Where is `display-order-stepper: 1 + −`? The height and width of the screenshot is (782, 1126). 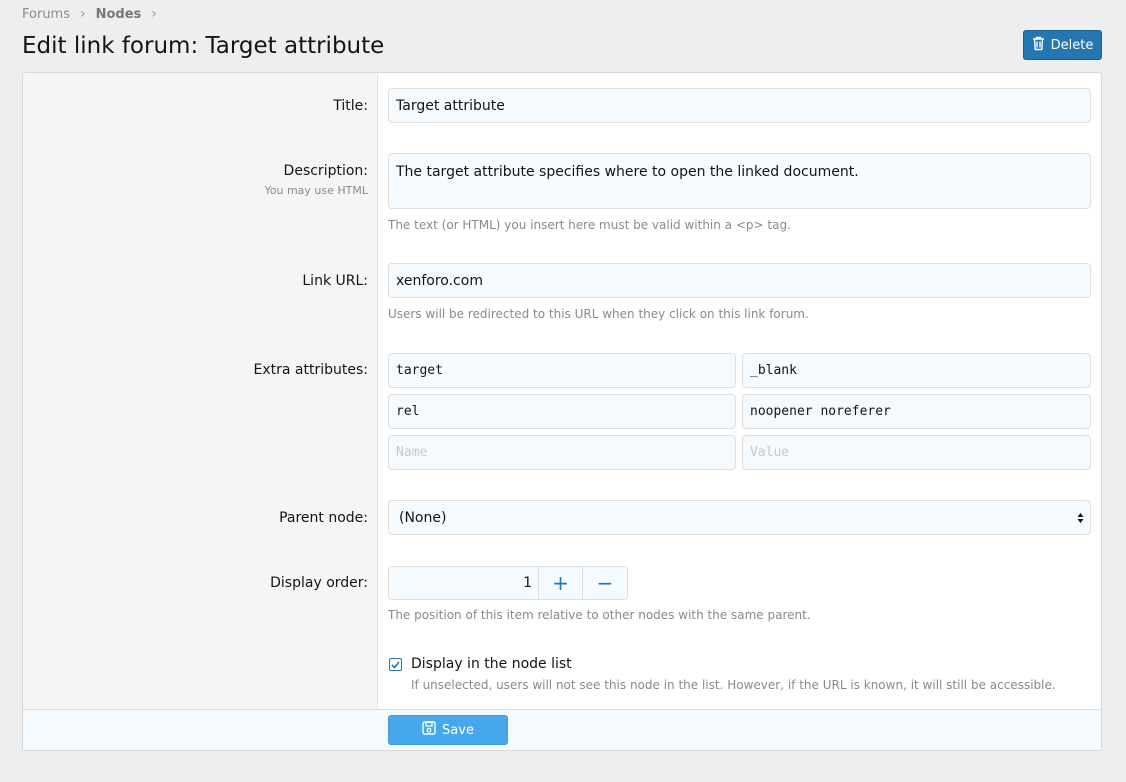
display-order-stepper: 1 + − is located at coordinates (508, 583).